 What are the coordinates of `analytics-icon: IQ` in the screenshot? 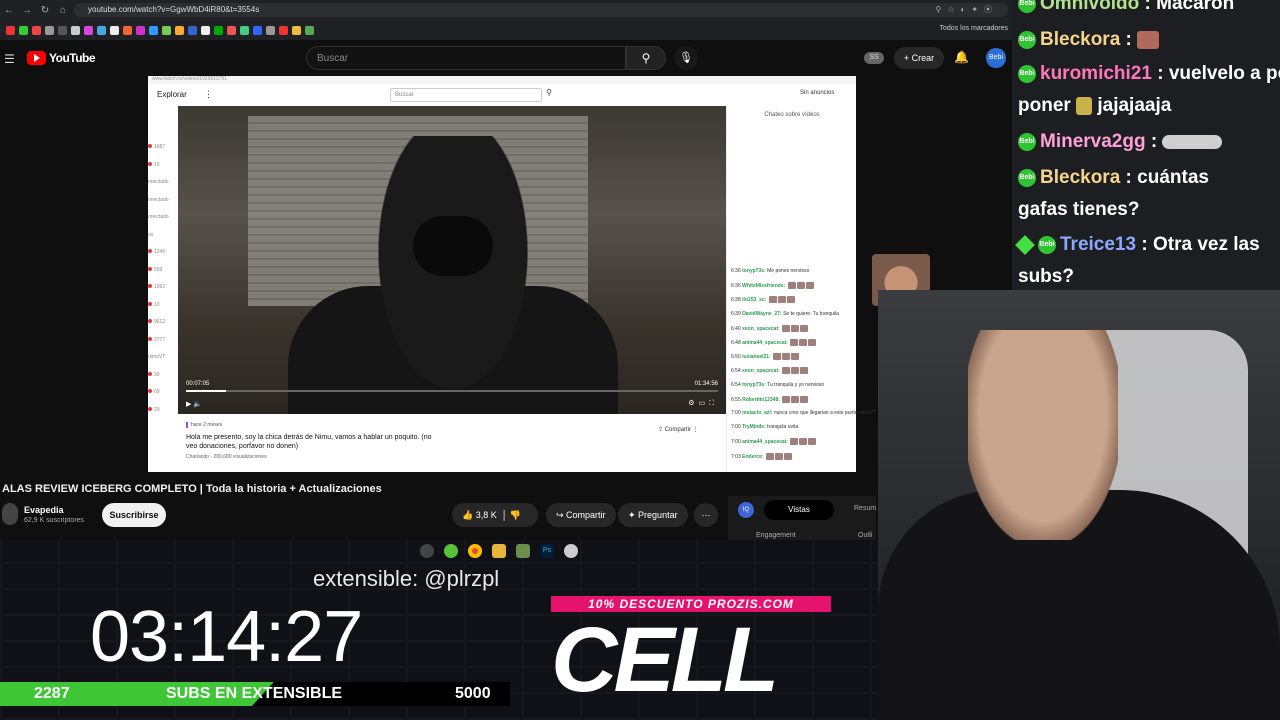 It's located at (746, 510).